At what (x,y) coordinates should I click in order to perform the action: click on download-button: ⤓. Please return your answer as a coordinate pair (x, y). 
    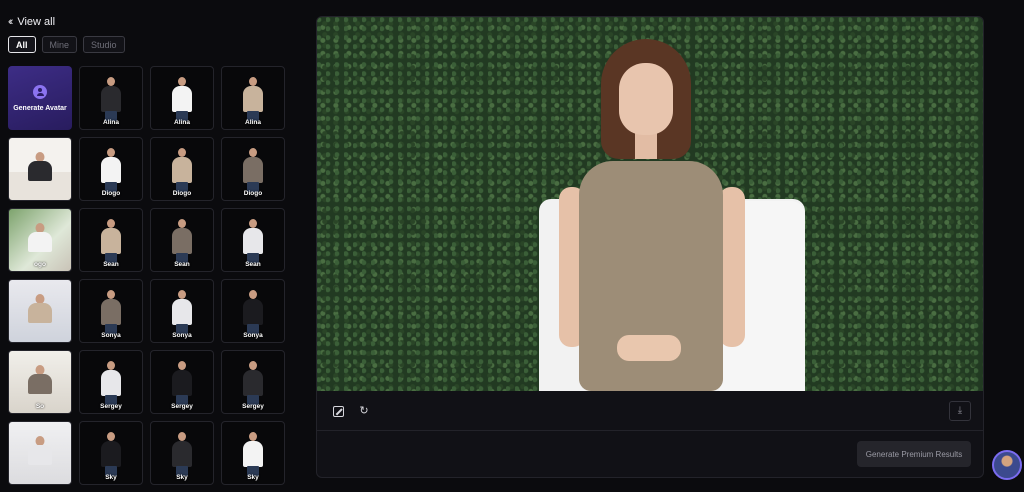
    Looking at the image, I should click on (960, 411).